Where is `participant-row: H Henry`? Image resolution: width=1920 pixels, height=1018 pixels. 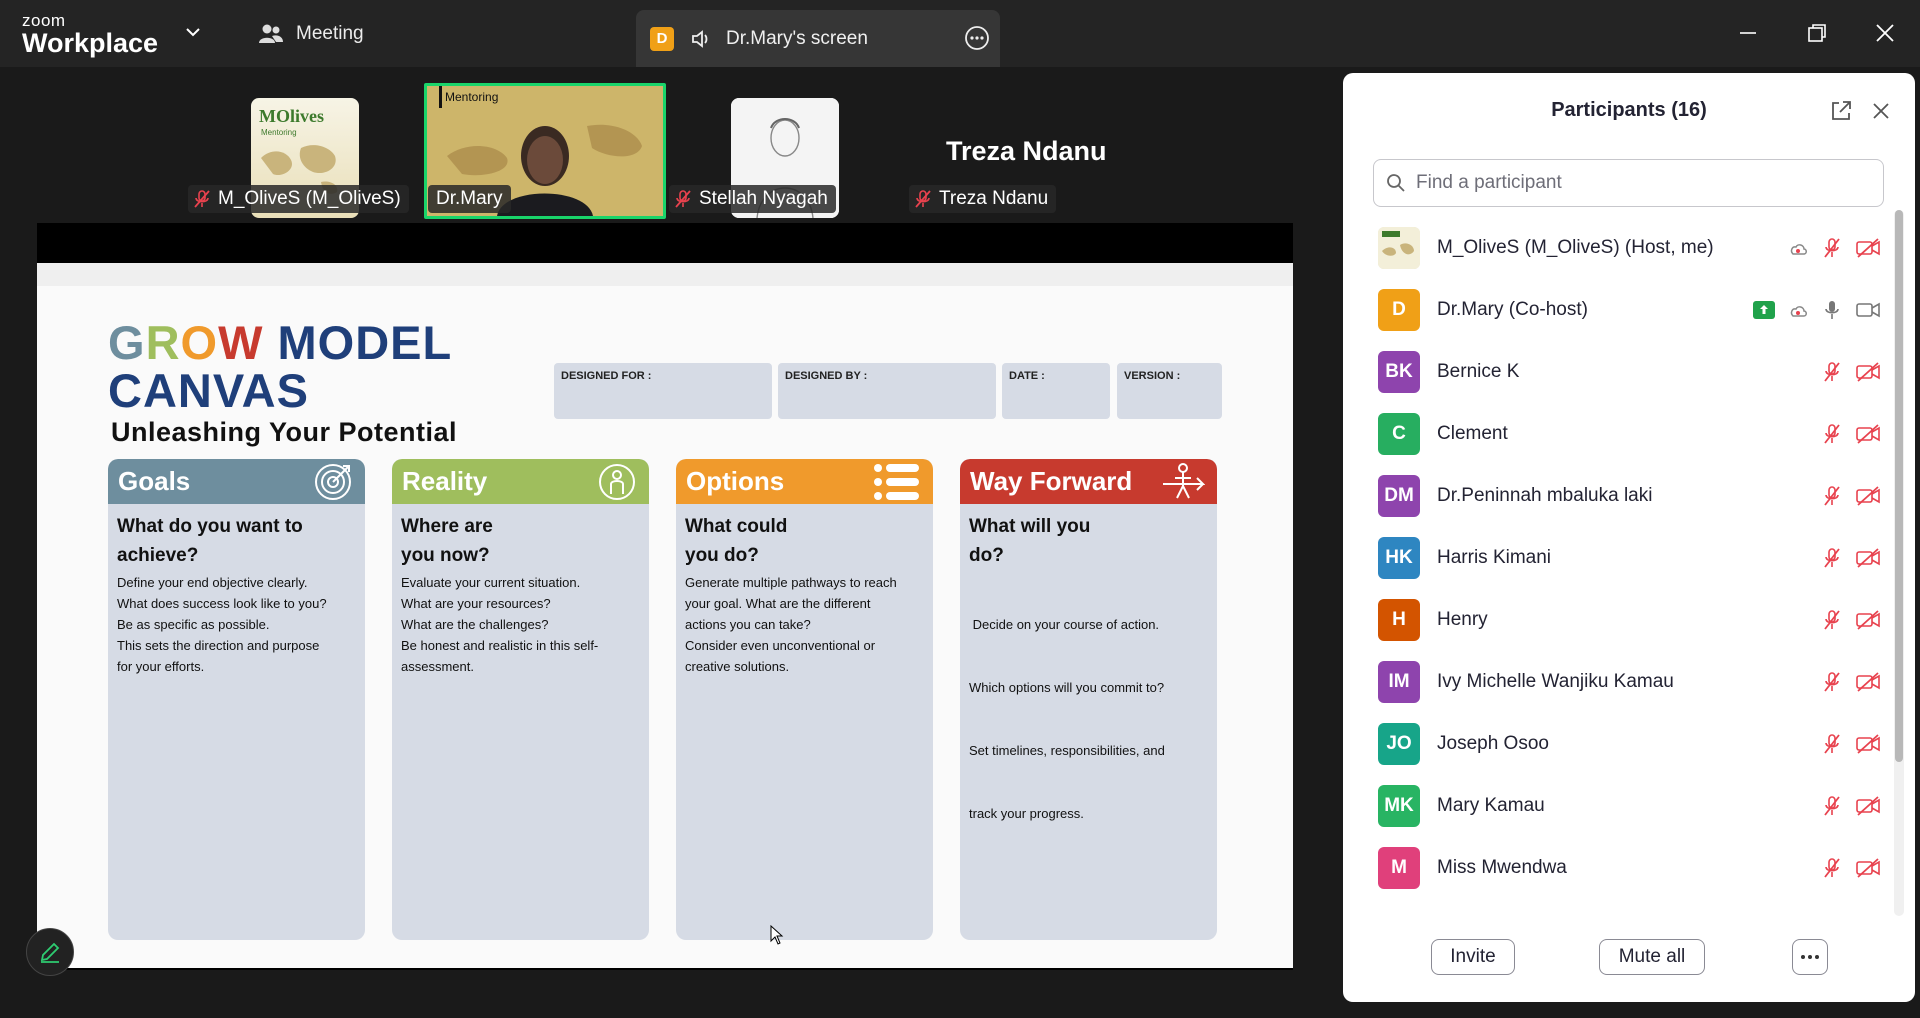 participant-row: H Henry is located at coordinates (1619, 620).